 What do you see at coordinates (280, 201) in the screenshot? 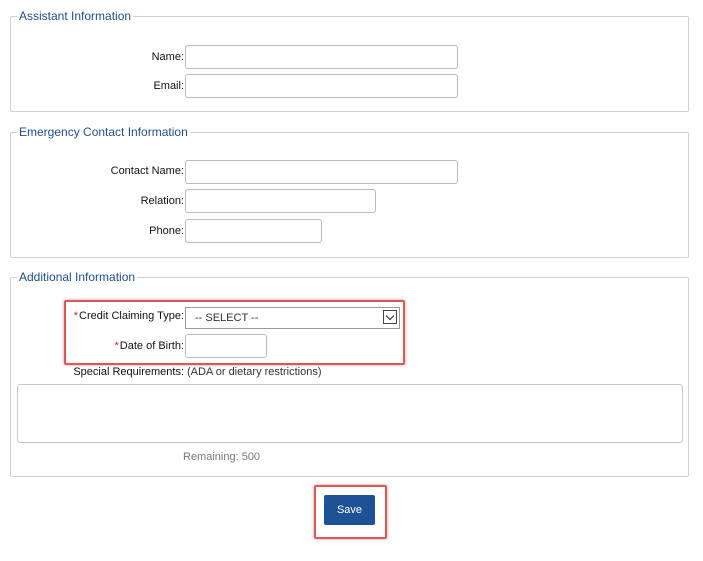
I see `relation-input` at bounding box center [280, 201].